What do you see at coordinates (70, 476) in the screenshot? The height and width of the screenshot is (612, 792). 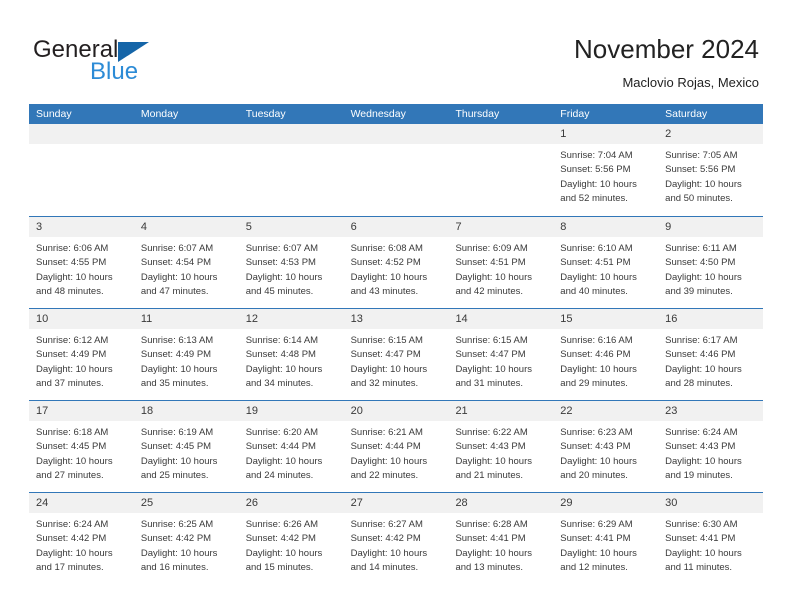 I see `day-detail-daylightline2: and 27 minutes.` at bounding box center [70, 476].